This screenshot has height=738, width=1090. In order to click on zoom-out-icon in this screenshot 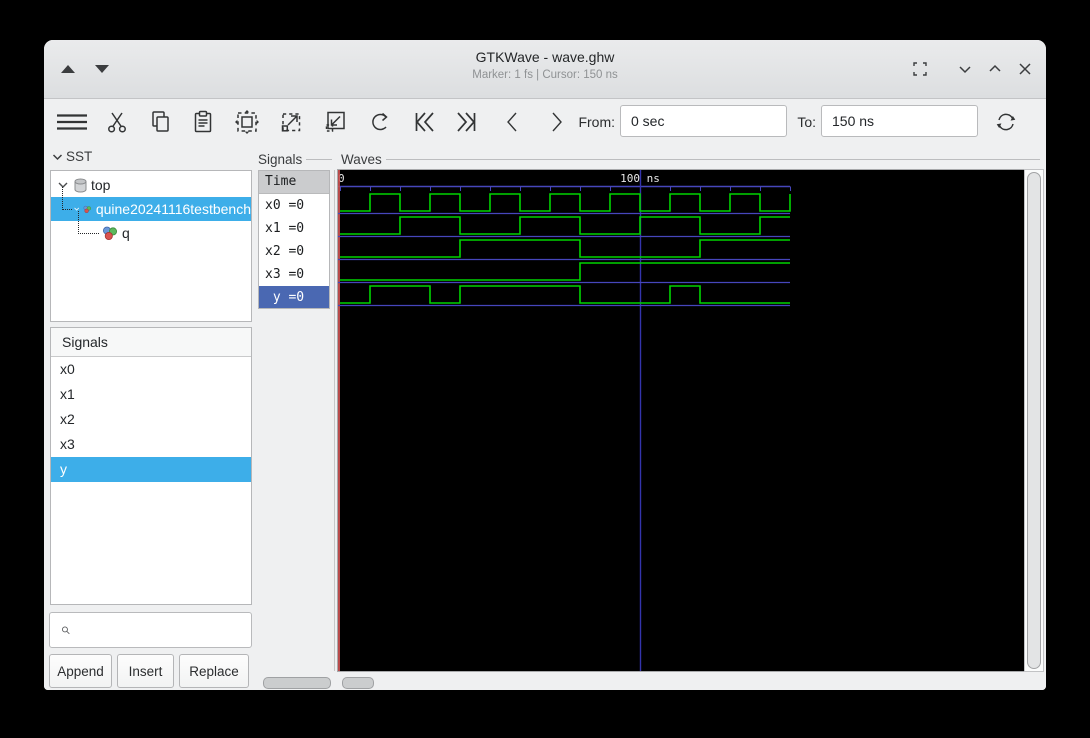, I will do `click(335, 121)`.